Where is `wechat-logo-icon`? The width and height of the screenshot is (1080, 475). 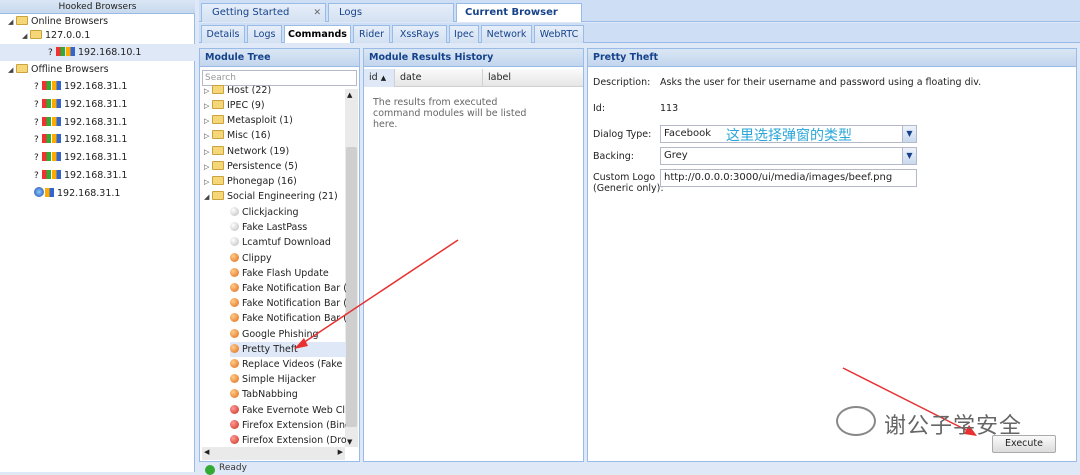
wechat-logo-icon is located at coordinates (856, 421).